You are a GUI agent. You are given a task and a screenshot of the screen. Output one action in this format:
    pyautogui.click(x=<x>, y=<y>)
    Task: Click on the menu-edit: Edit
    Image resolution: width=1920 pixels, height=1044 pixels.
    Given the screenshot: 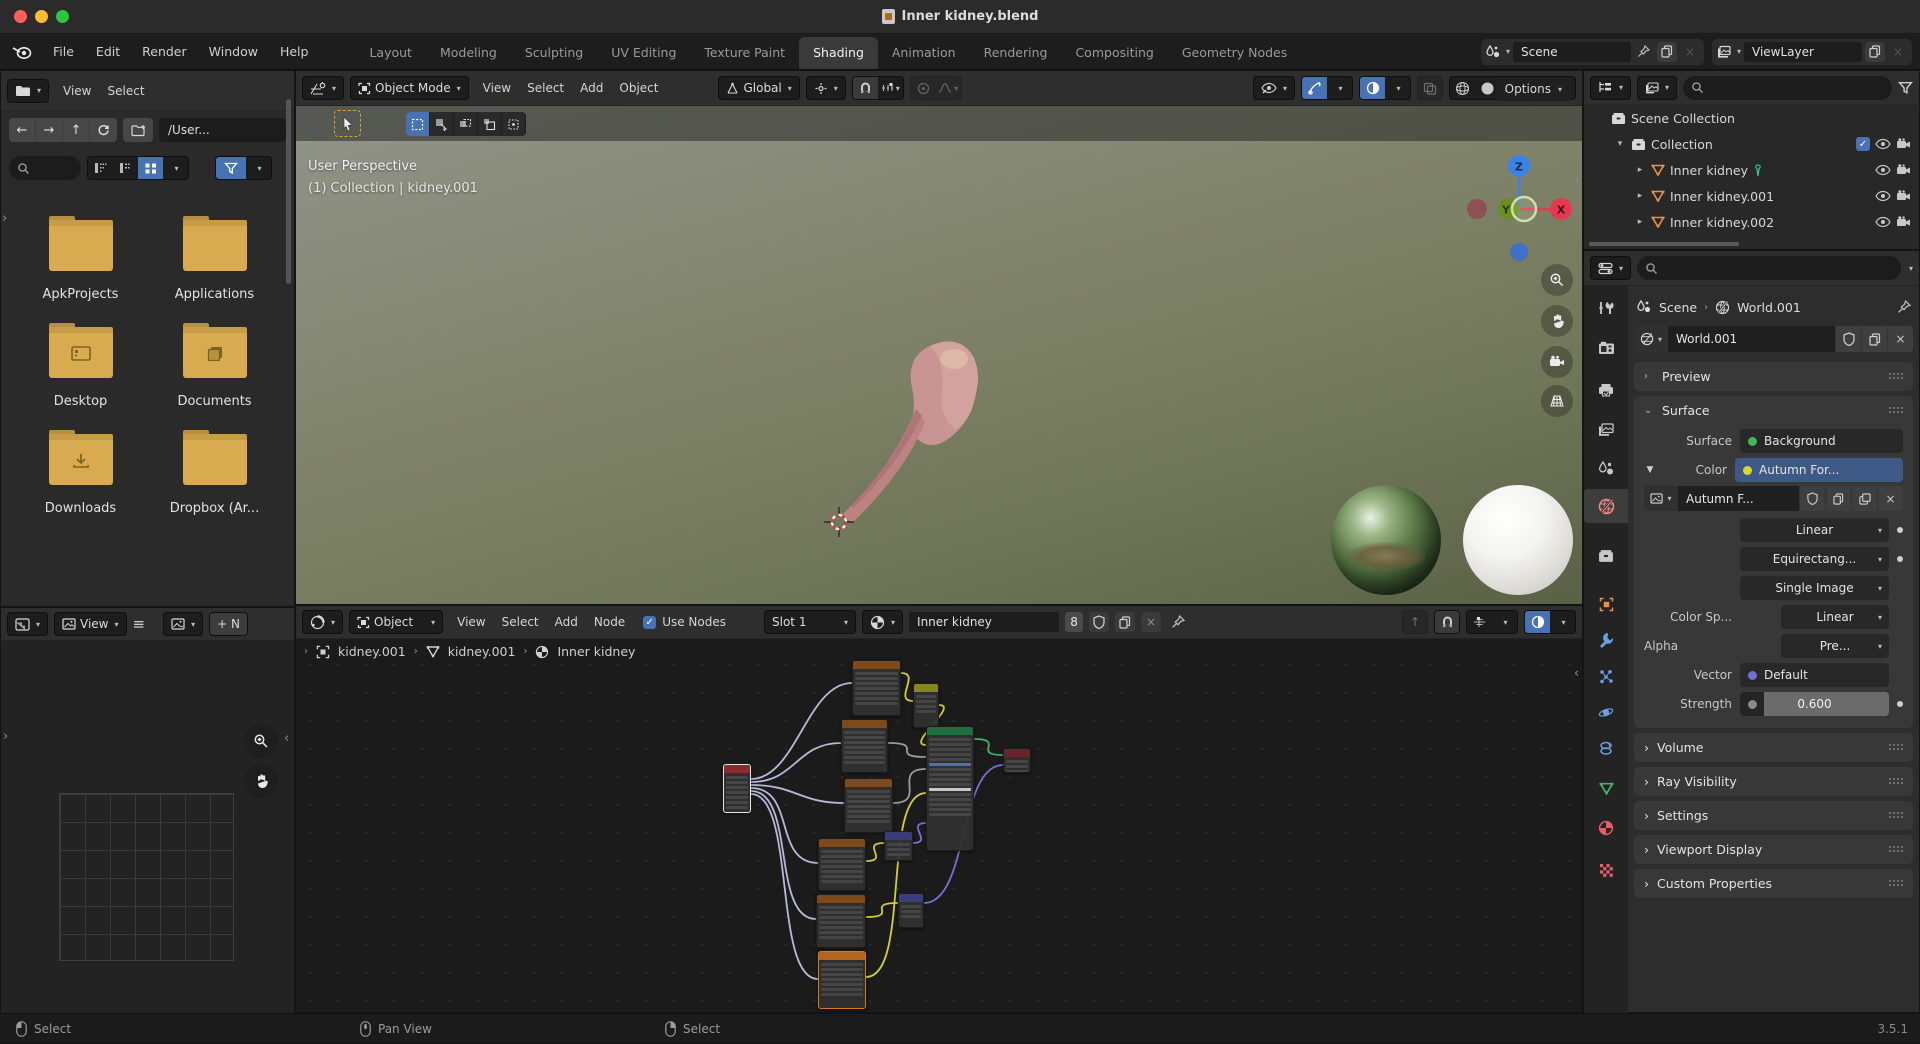 What is the action you would take?
    pyautogui.click(x=108, y=51)
    